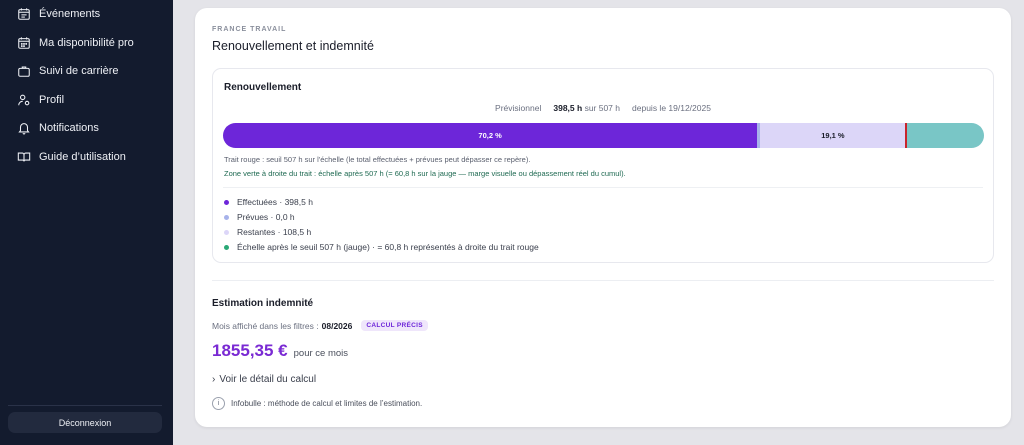  Describe the element at coordinates (275, 202) in the screenshot. I see `legend-label: Effectuées · 398,5 h` at that location.